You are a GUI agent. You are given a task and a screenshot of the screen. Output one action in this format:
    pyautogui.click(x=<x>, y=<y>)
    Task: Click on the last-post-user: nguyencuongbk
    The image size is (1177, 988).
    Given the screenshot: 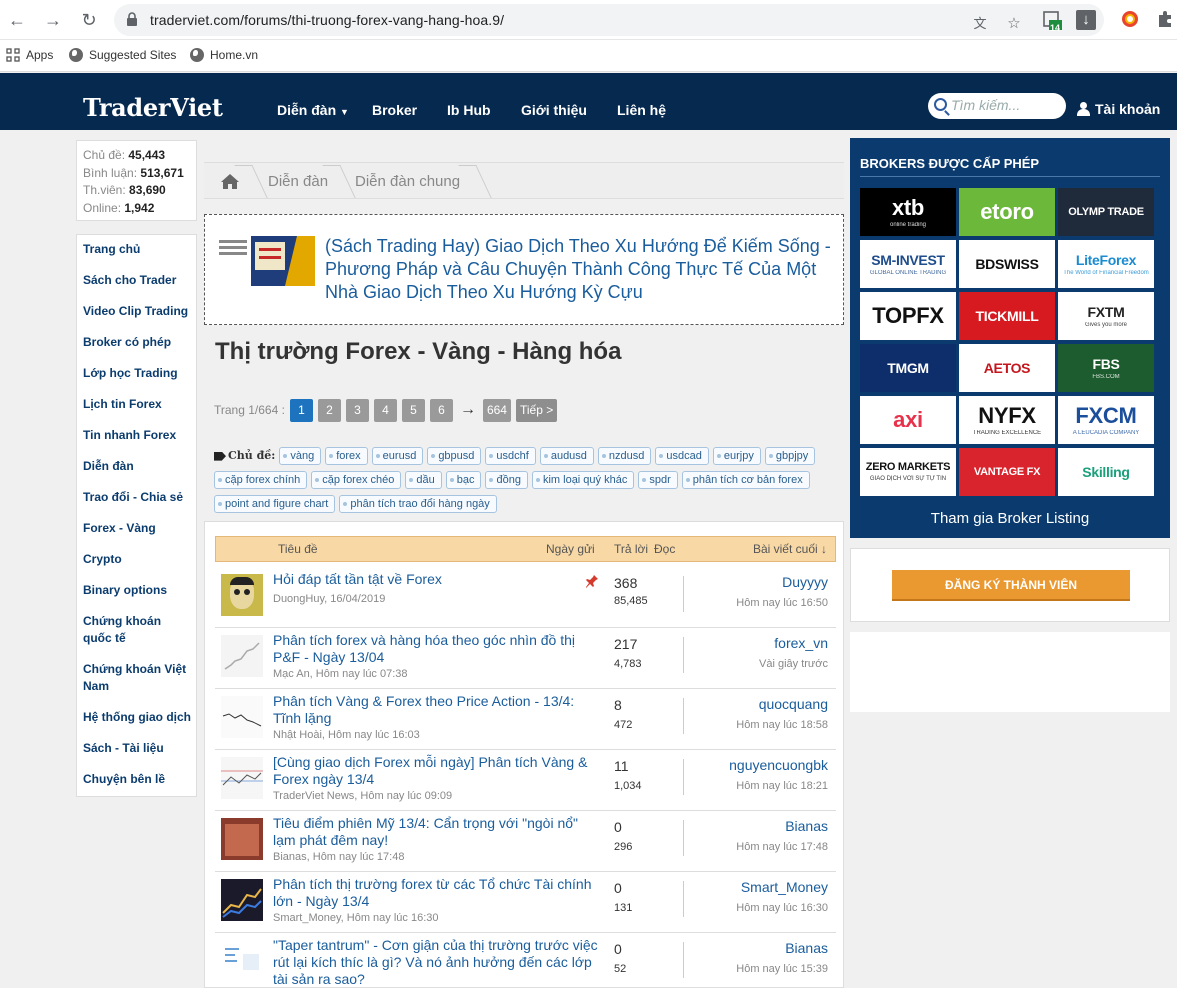 What is the action you would take?
    pyautogui.click(x=778, y=765)
    